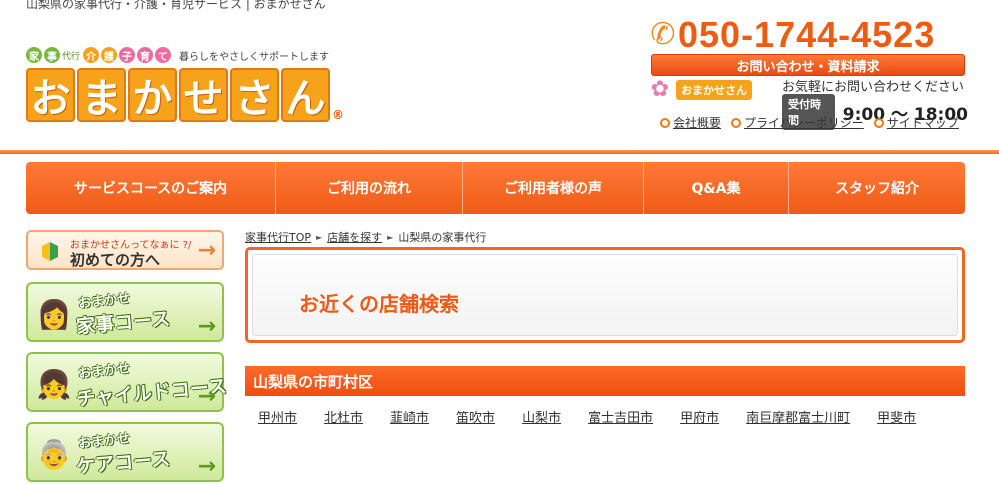 Image resolution: width=999 pixels, height=484 pixels. Describe the element at coordinates (663, 34) in the screenshot. I see `phone-icon: ✆` at that location.